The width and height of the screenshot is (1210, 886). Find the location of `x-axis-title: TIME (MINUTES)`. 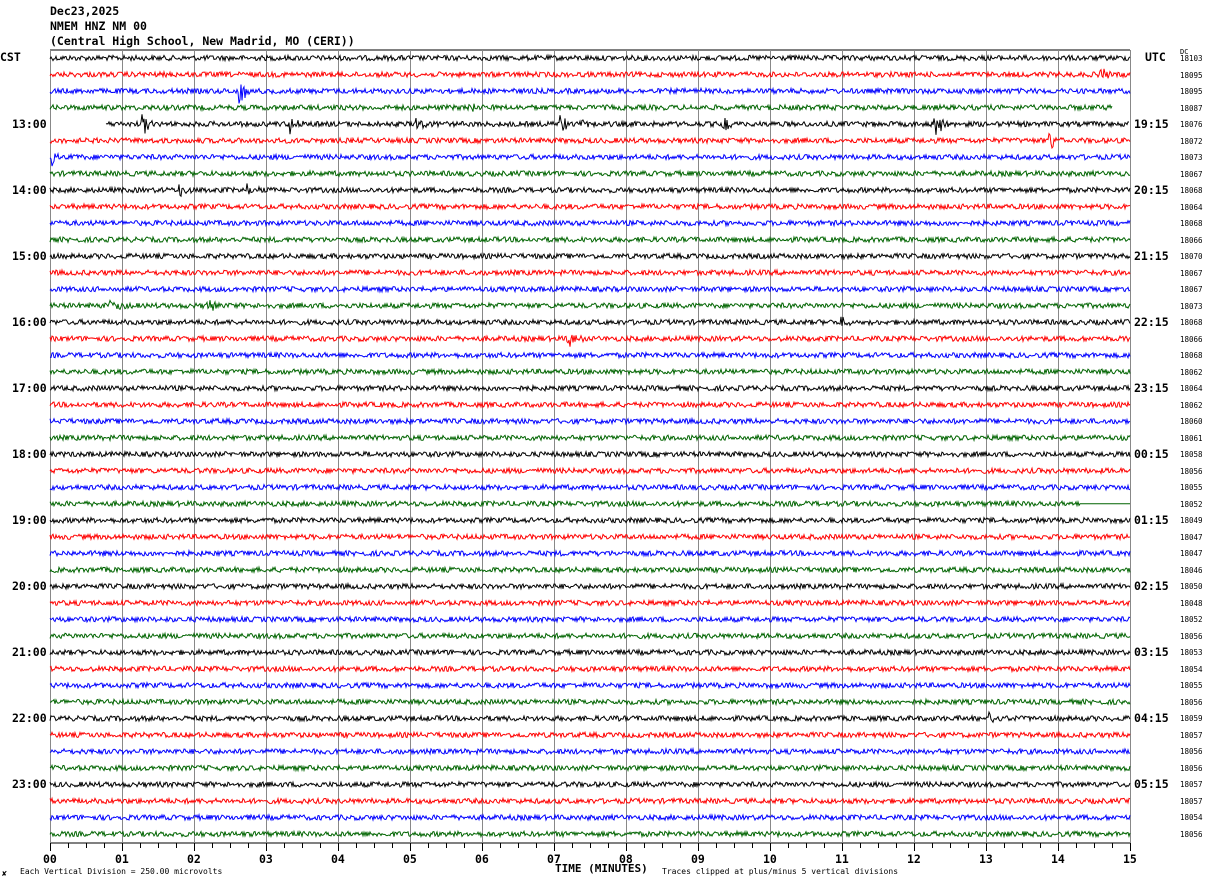

x-axis-title: TIME (MINUTES) is located at coordinates (601, 868).